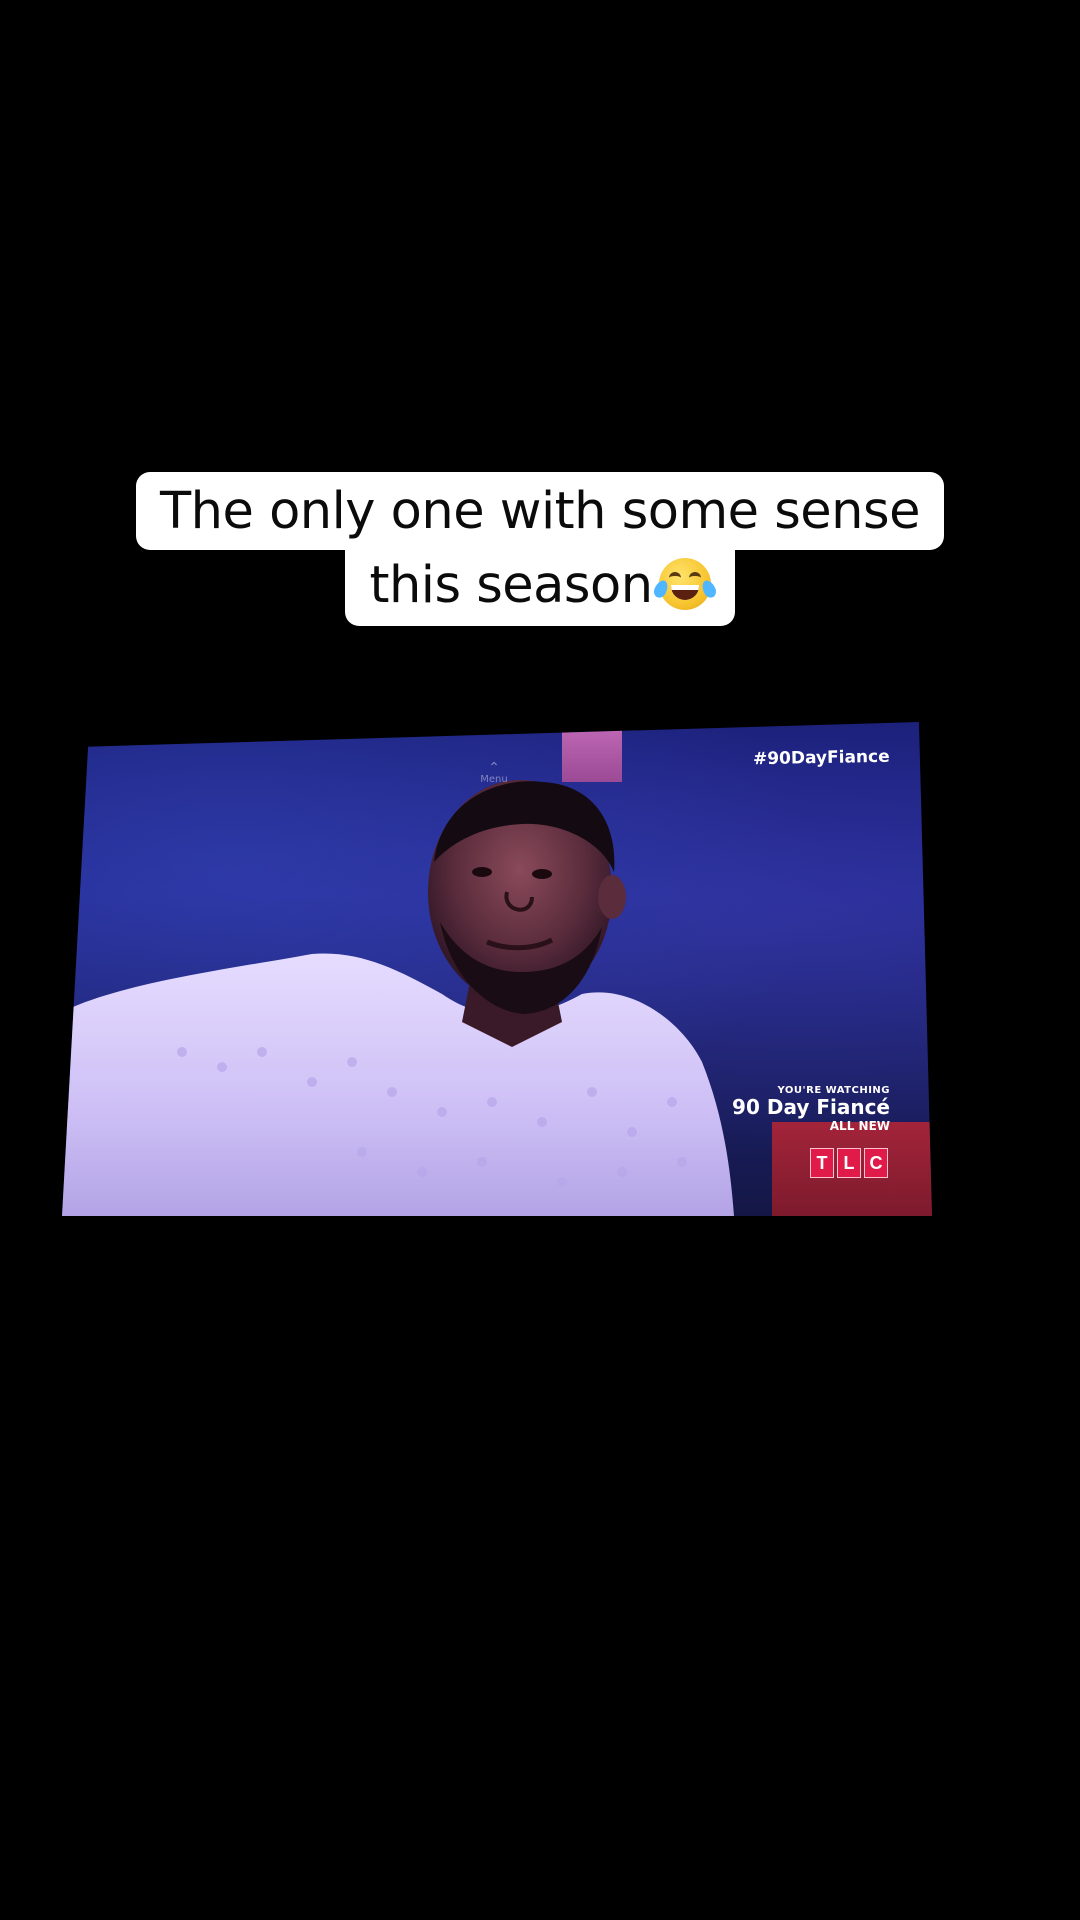 Image resolution: width=1080 pixels, height=1920 pixels. What do you see at coordinates (494, 779) in the screenshot?
I see `menu-hint-label: Menu` at bounding box center [494, 779].